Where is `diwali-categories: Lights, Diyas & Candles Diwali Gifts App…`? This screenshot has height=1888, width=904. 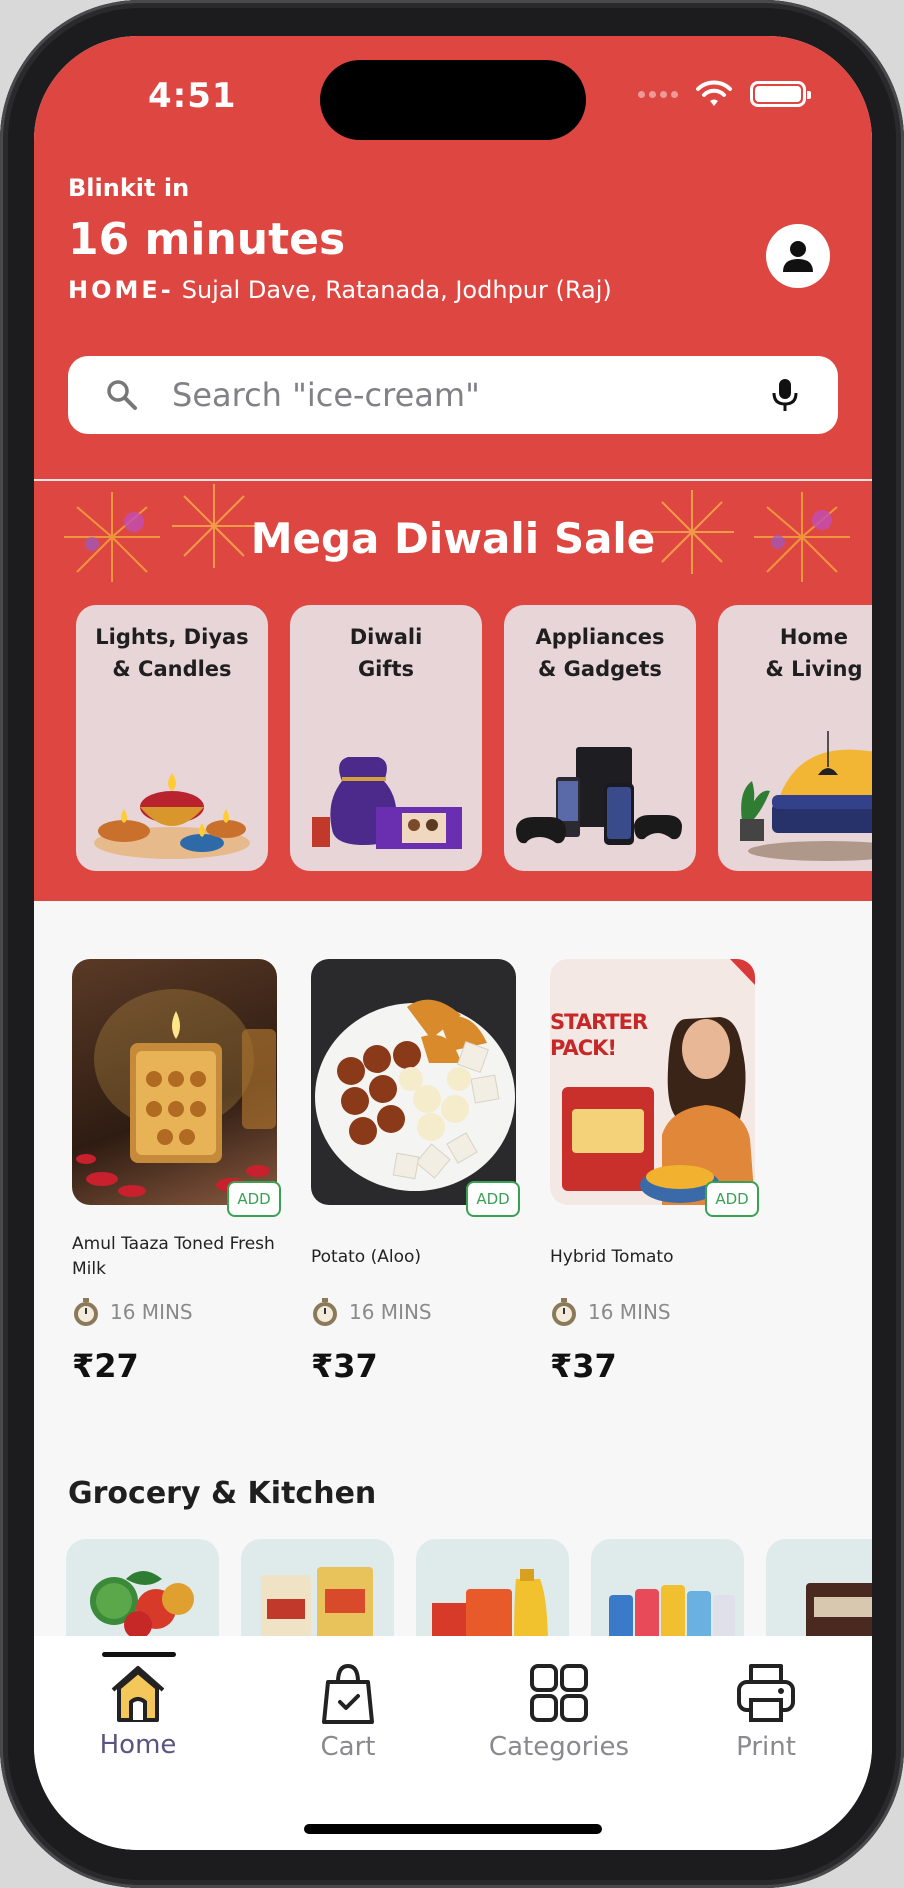 diwali-categories: Lights, Diyas & Candles Diwali Gifts App… is located at coordinates (474, 738).